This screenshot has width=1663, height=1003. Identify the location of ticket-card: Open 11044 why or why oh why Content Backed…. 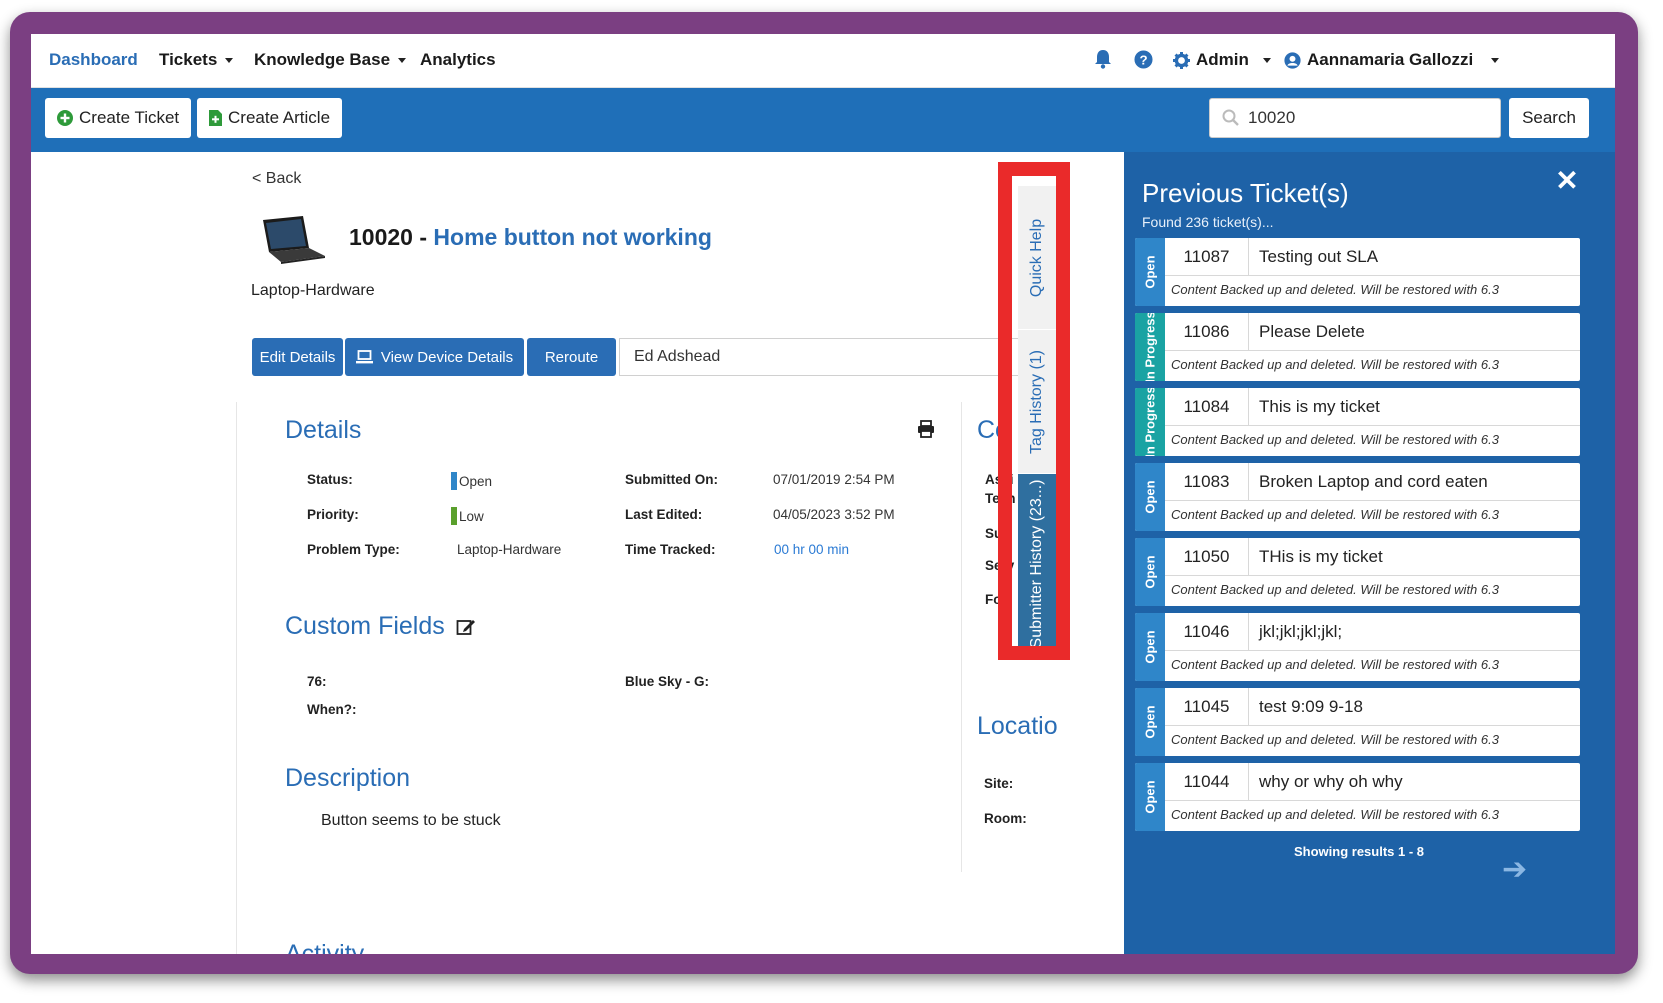
(1357, 797).